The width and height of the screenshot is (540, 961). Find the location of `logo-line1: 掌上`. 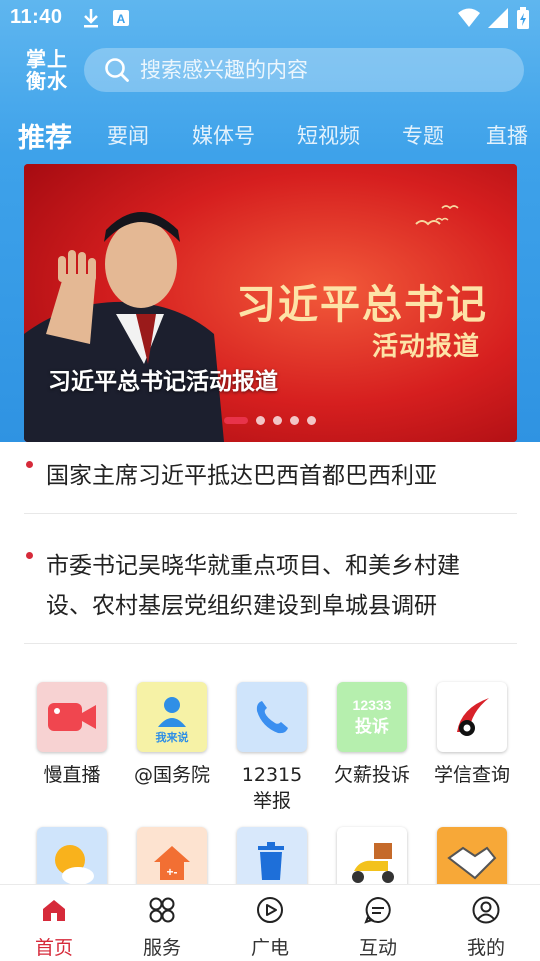

logo-line1: 掌上 is located at coordinates (47, 59).